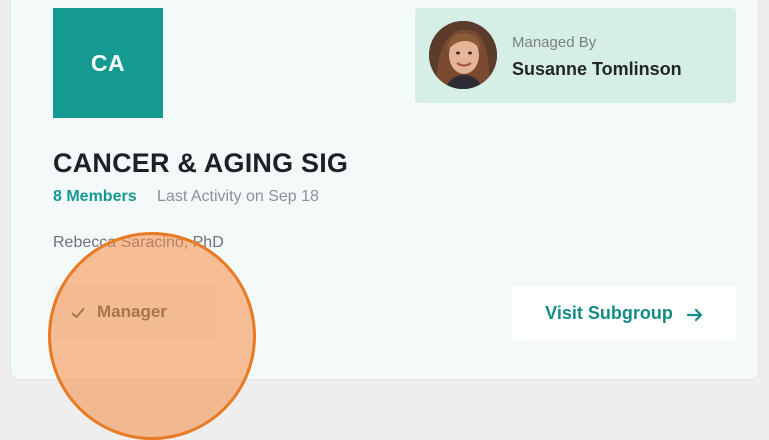  I want to click on members-count-link: 8 Members, so click(95, 196).